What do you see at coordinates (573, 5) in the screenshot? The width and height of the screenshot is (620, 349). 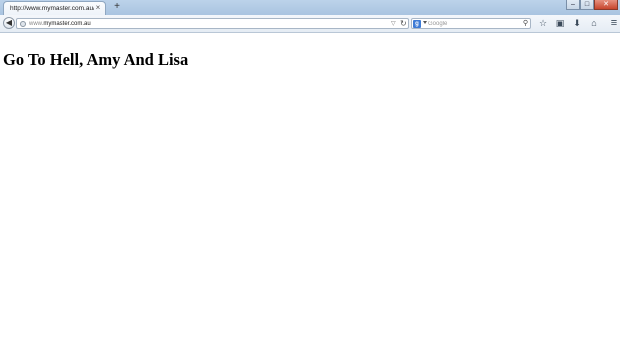 I see `minimize-button: –` at bounding box center [573, 5].